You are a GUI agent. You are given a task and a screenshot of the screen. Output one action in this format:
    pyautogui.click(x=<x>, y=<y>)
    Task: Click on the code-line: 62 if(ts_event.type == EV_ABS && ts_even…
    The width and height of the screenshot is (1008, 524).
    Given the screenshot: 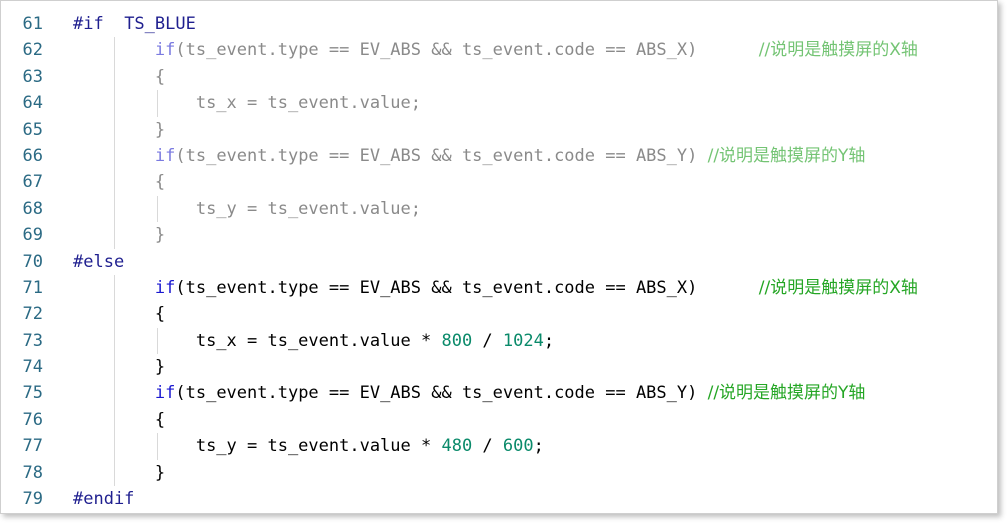 What is the action you would take?
    pyautogui.click(x=499, y=50)
    